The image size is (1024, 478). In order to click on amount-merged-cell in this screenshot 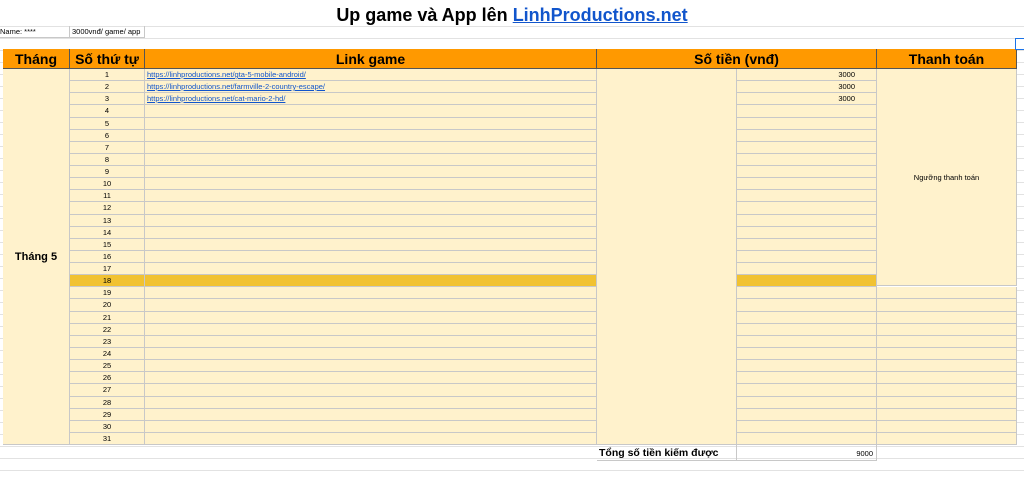, I will do `click(667, 257)`.